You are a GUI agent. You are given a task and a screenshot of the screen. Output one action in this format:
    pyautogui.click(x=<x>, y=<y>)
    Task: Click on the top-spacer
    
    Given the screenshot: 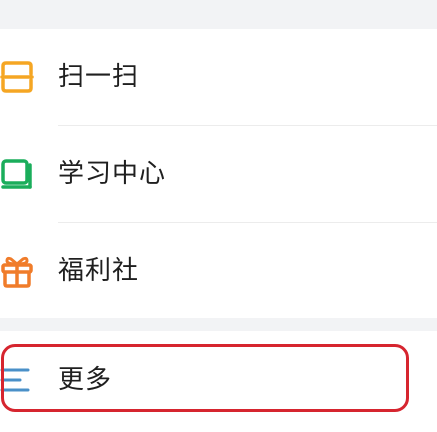 What is the action you would take?
    pyautogui.click(x=218, y=14)
    